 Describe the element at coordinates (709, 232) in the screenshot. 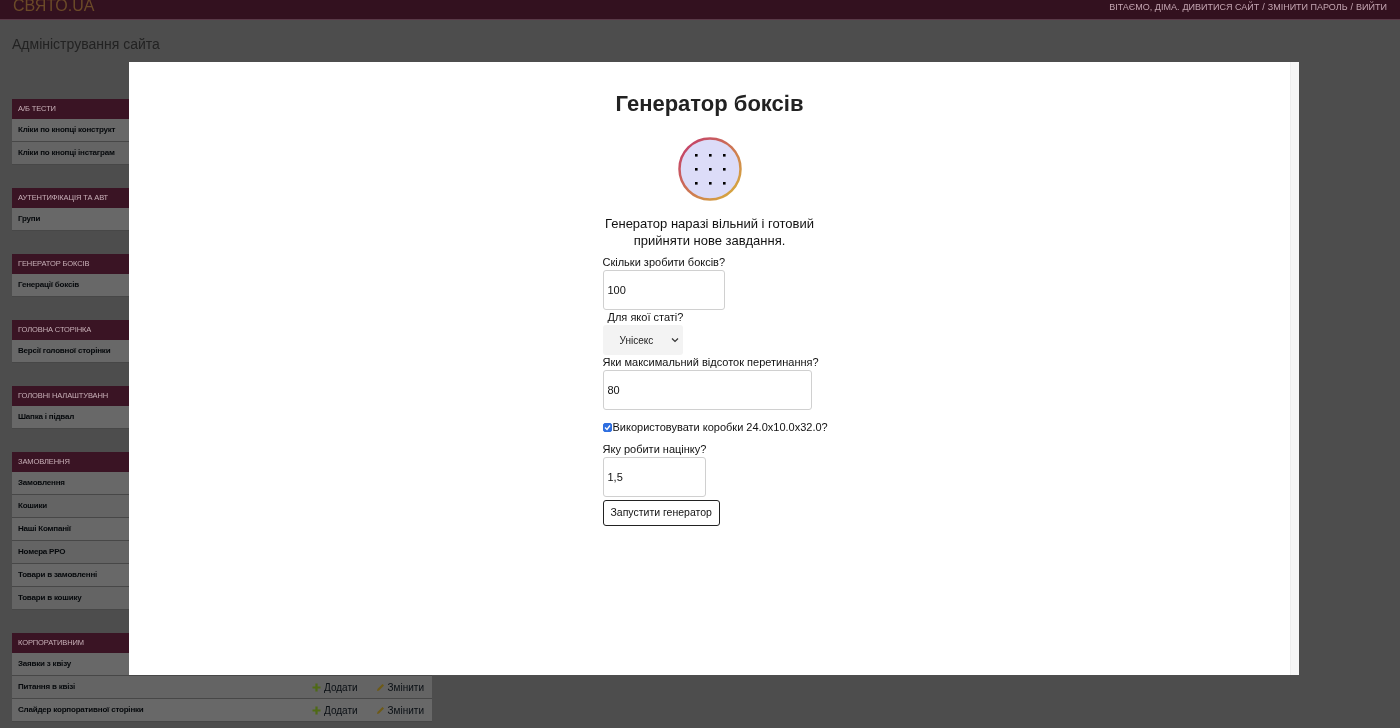

I see `status-text: Генератор наразі вільний і готовий прийняти нове завдання.` at that location.